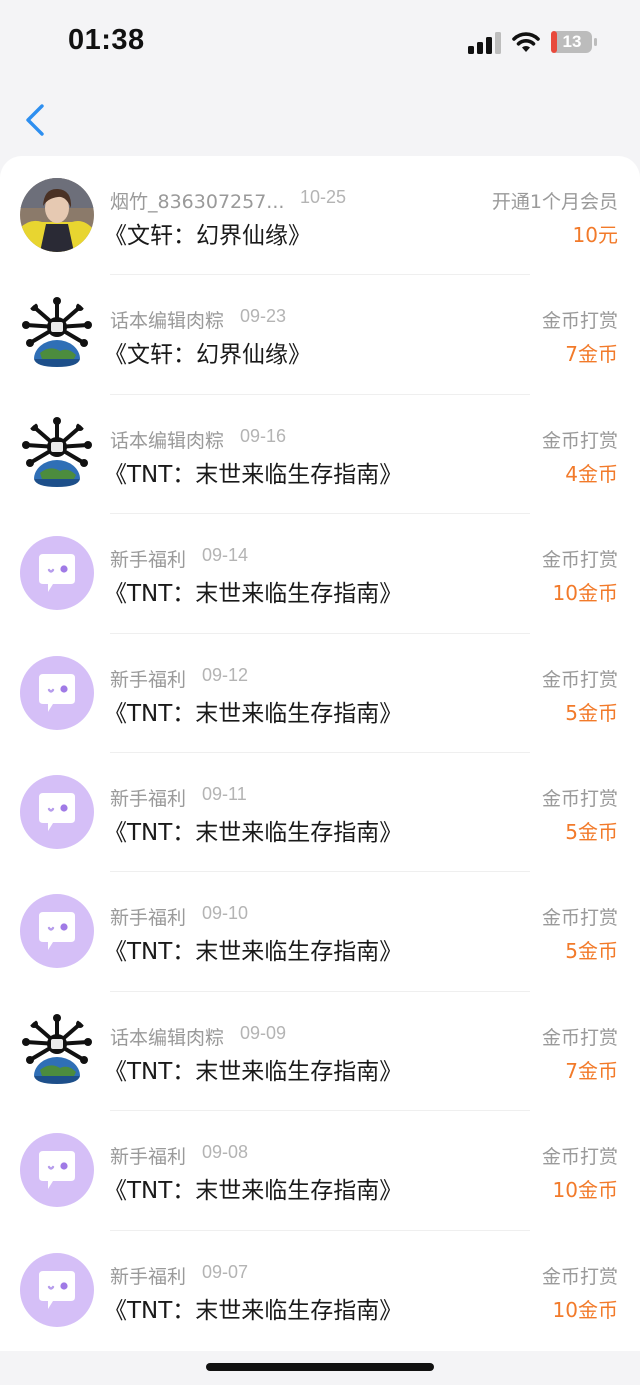 The width and height of the screenshot is (640, 1385). Describe the element at coordinates (320, 121) in the screenshot. I see `nav-bar` at that location.